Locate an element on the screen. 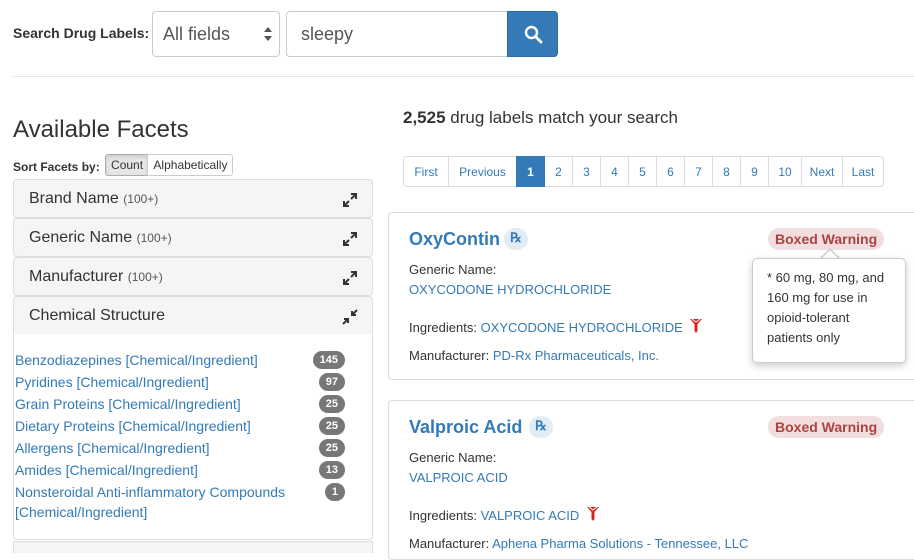 The height and width of the screenshot is (560, 914). page-last: Last is located at coordinates (863, 171).